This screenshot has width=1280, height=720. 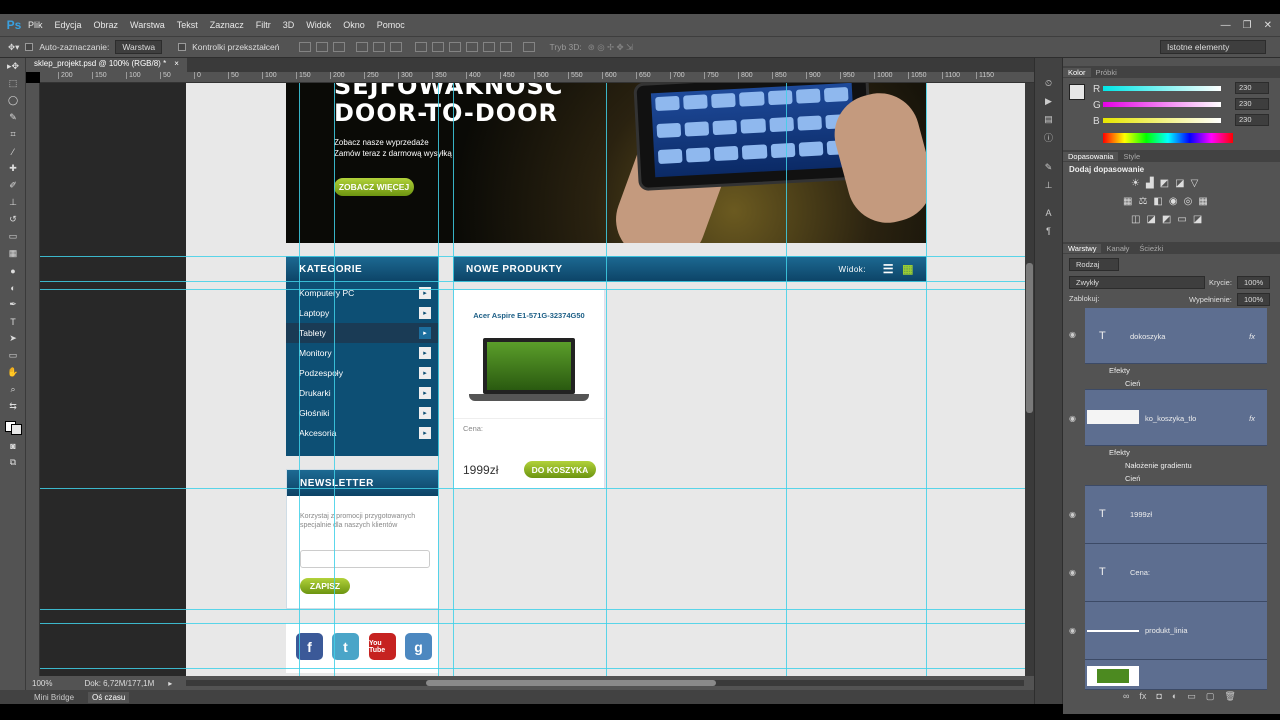 What do you see at coordinates (529, 47) in the screenshot?
I see `auto-align-icon` at bounding box center [529, 47].